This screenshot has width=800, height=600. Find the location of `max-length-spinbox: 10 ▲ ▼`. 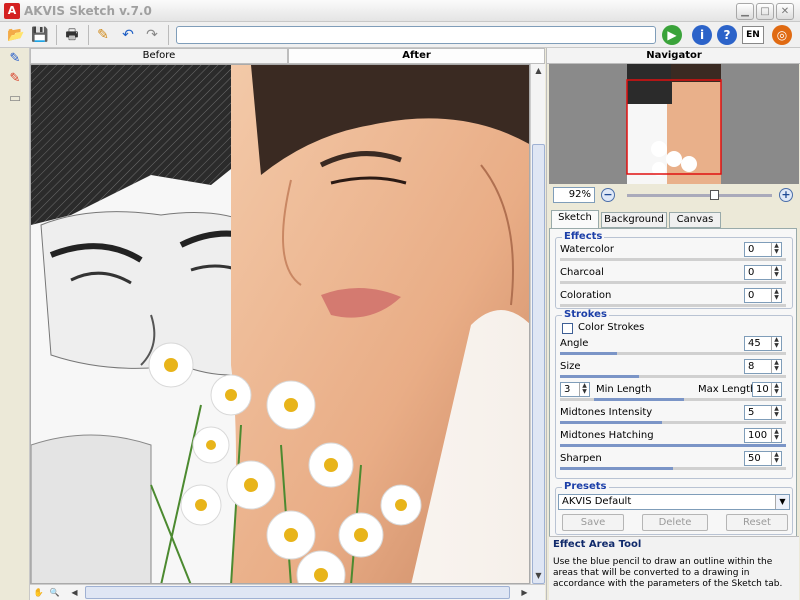

max-length-spinbox: 10 ▲ ▼ is located at coordinates (767, 389).